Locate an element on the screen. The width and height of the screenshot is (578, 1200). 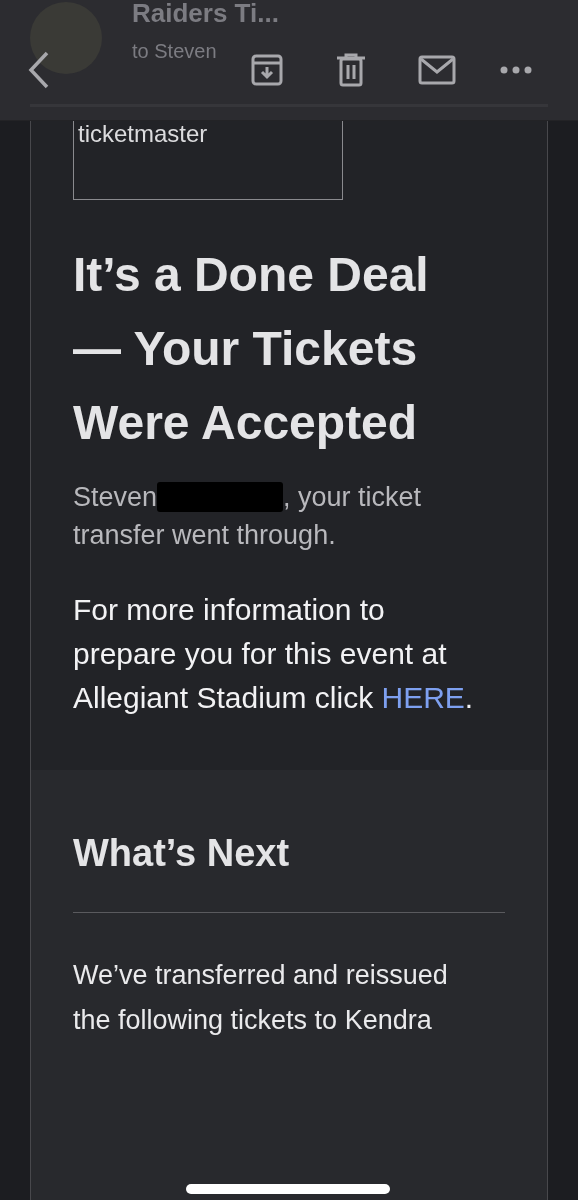
back-button is located at coordinates (39, 70).